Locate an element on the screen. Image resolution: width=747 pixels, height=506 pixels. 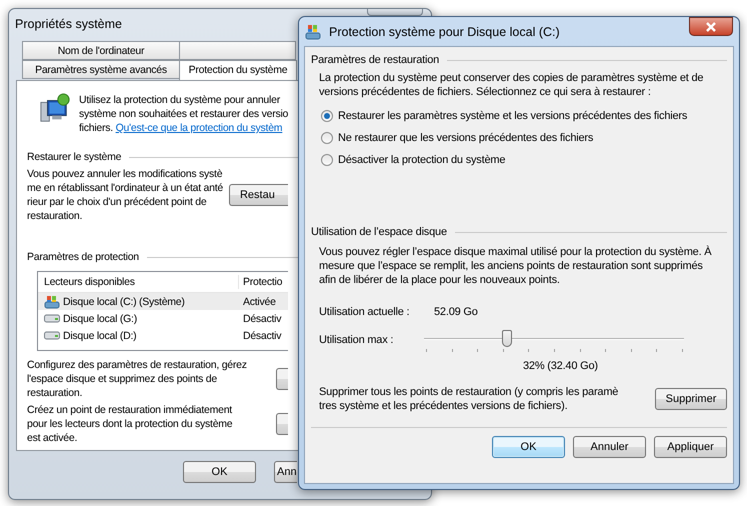
configure-button is located at coordinates (282, 379).